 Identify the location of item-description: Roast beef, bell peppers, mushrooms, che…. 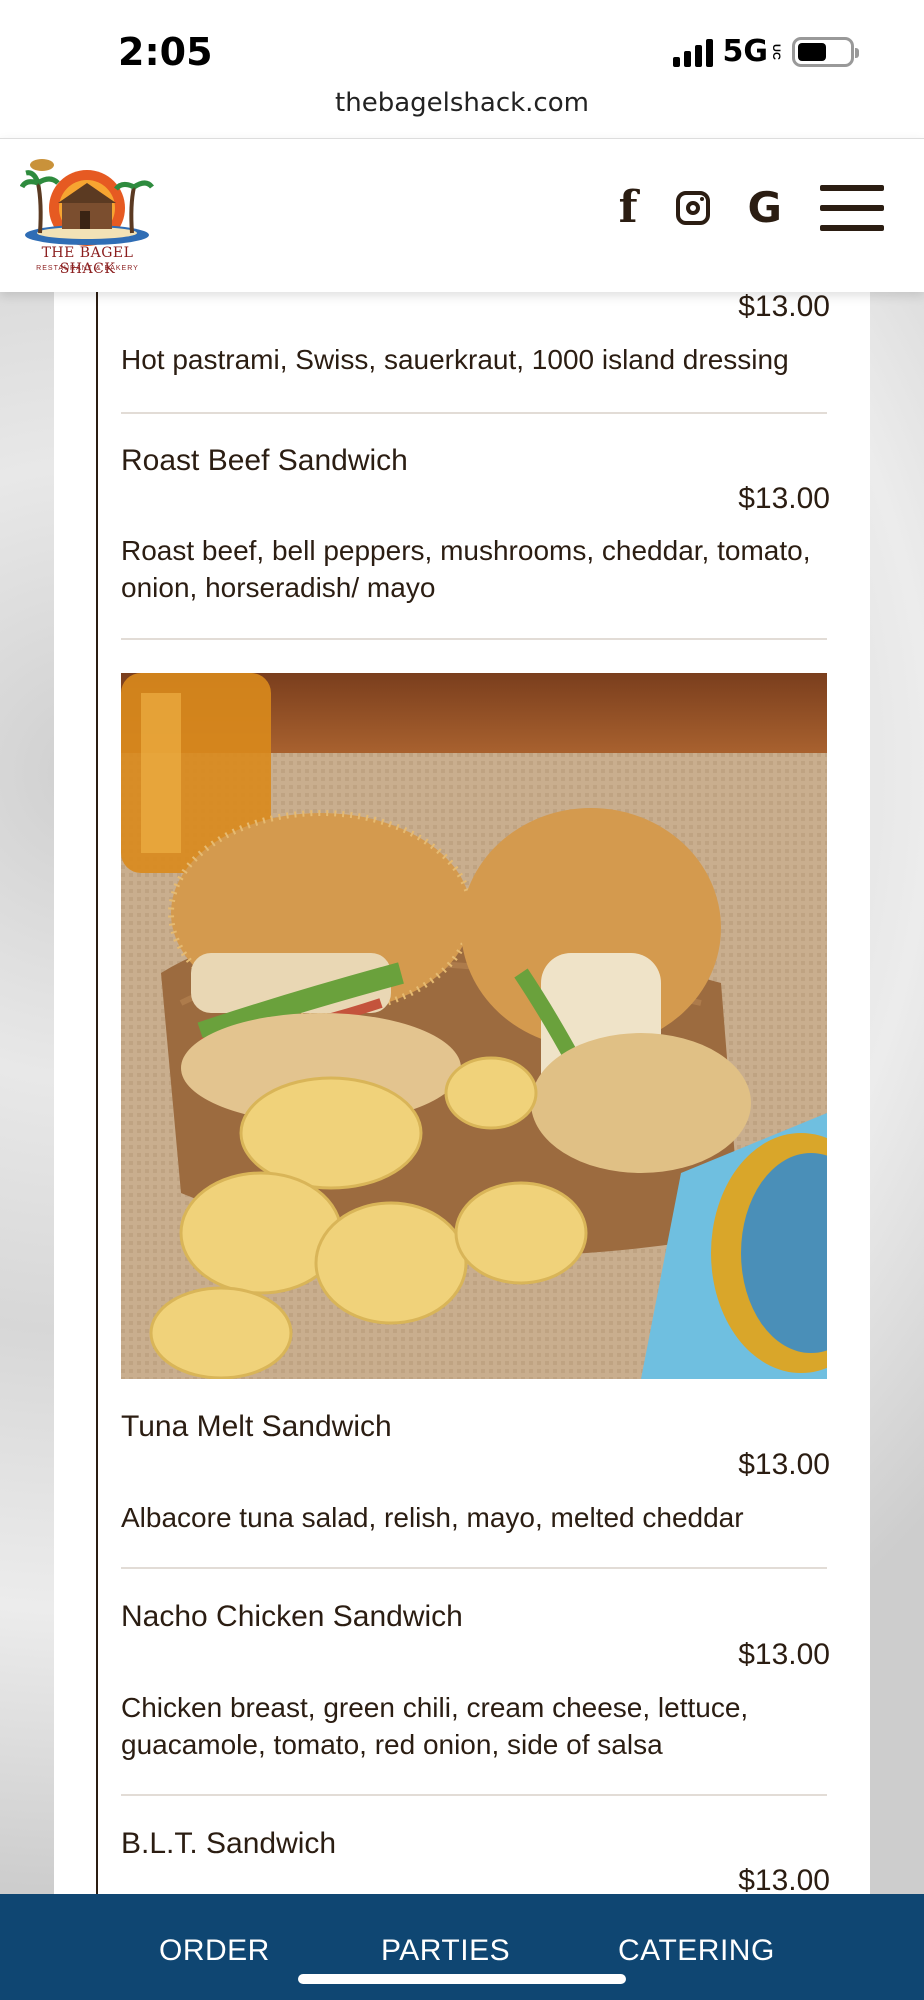
(466, 569).